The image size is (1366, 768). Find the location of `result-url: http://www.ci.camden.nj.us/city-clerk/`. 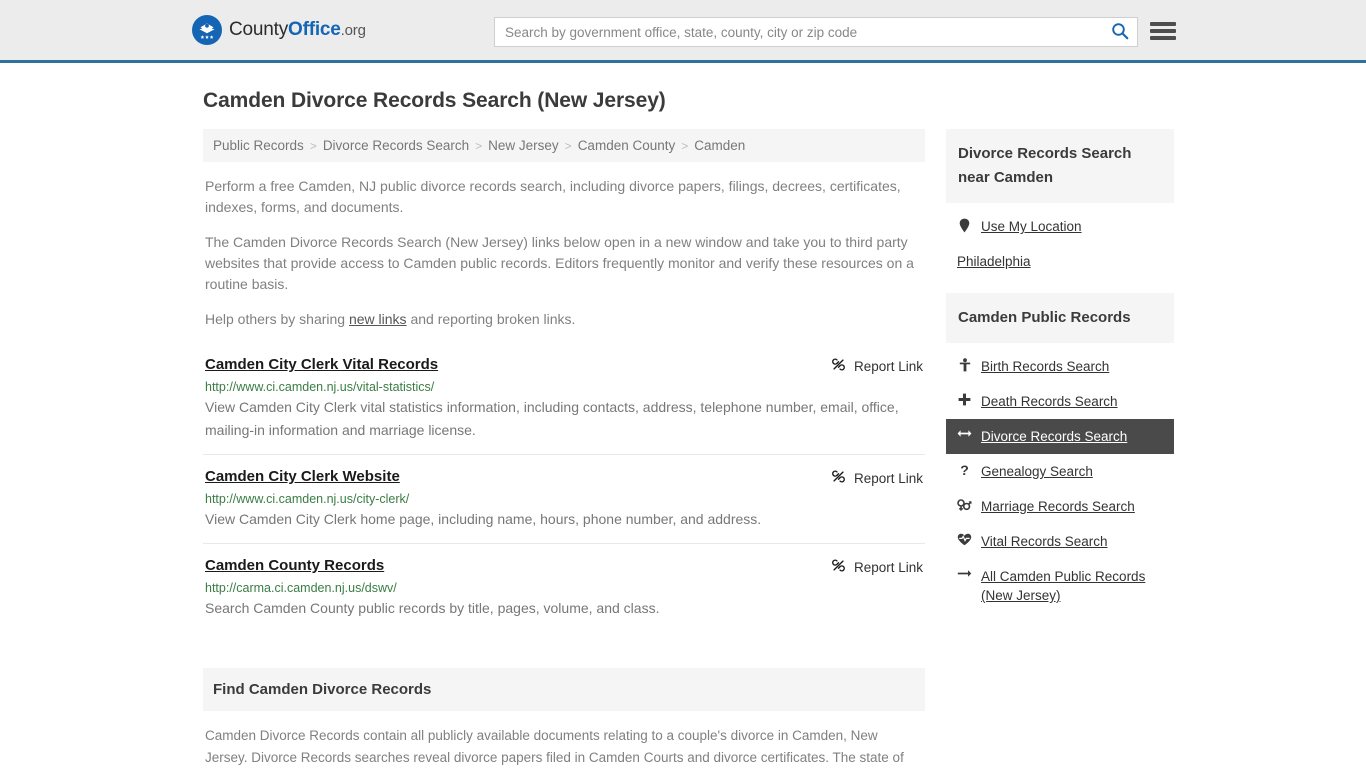

result-url: http://www.ci.camden.nj.us/city-clerk/ is located at coordinates (564, 499).